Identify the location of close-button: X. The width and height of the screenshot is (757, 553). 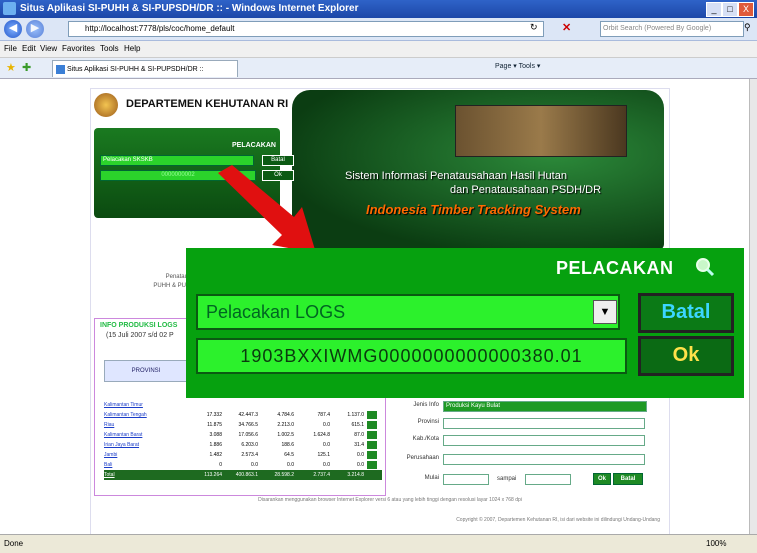
(746, 9).